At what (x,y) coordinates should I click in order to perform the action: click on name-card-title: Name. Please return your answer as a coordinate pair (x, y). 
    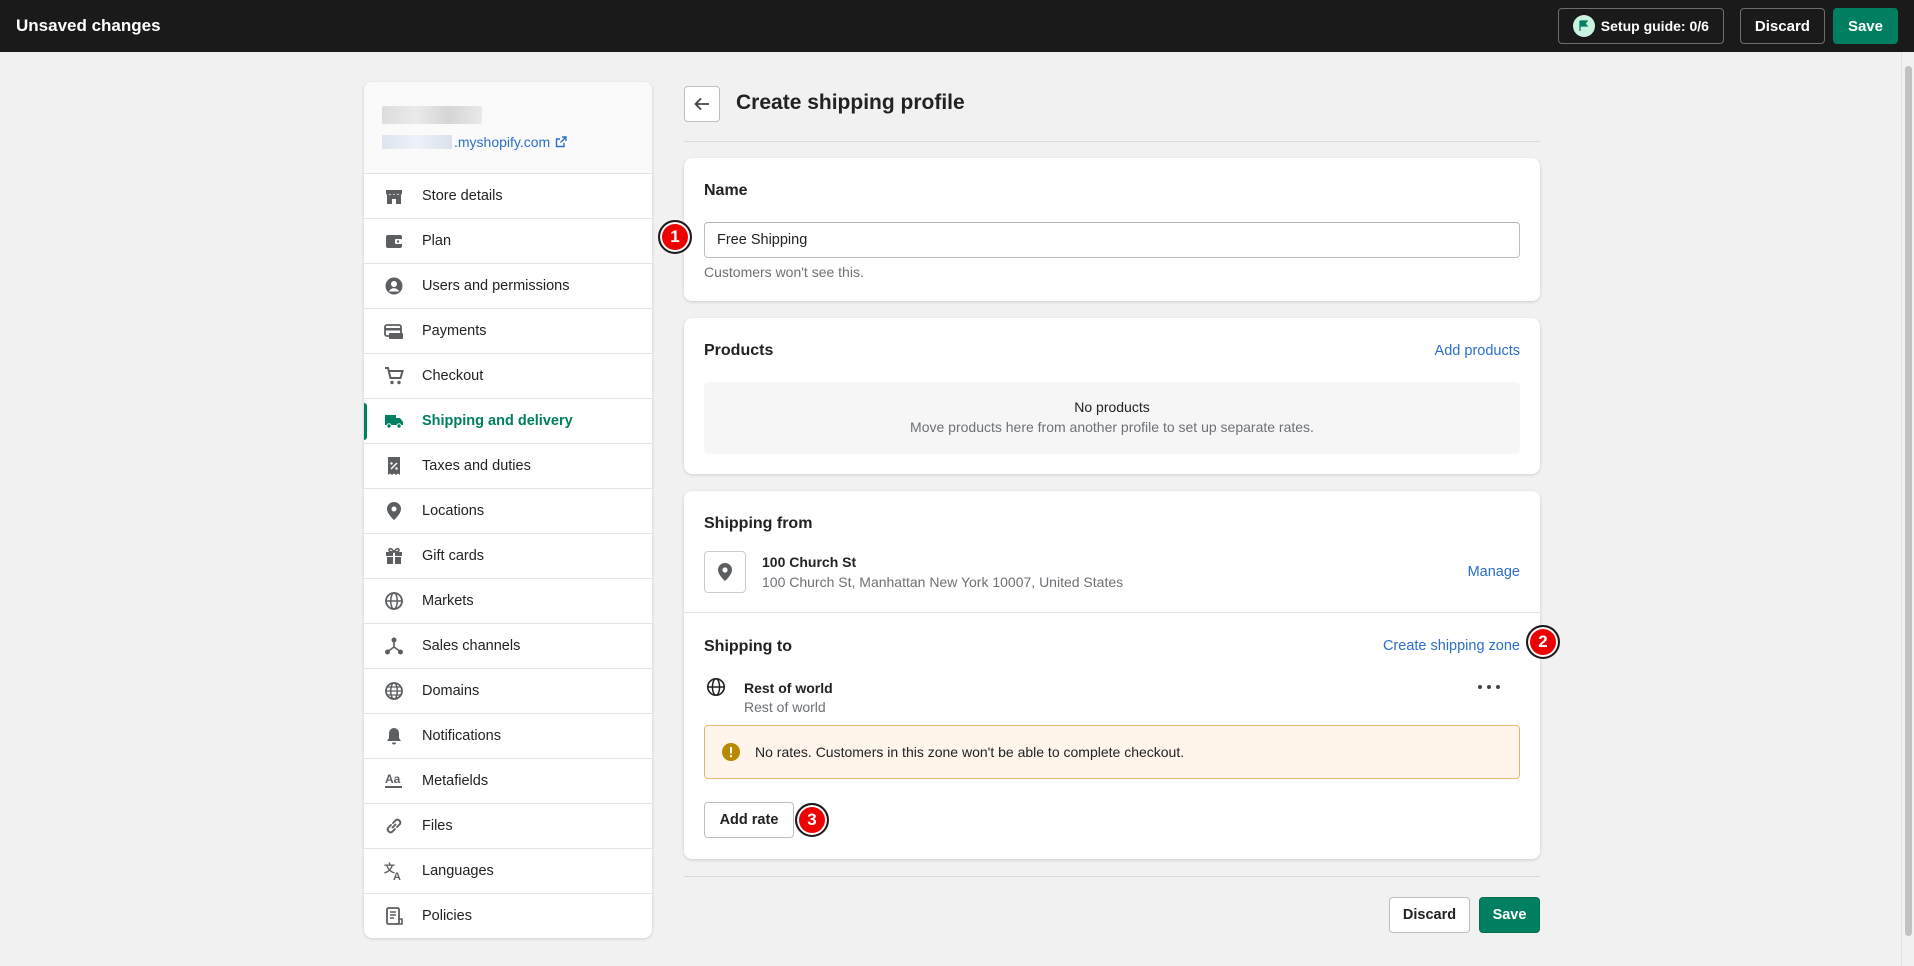
    Looking at the image, I should click on (726, 190).